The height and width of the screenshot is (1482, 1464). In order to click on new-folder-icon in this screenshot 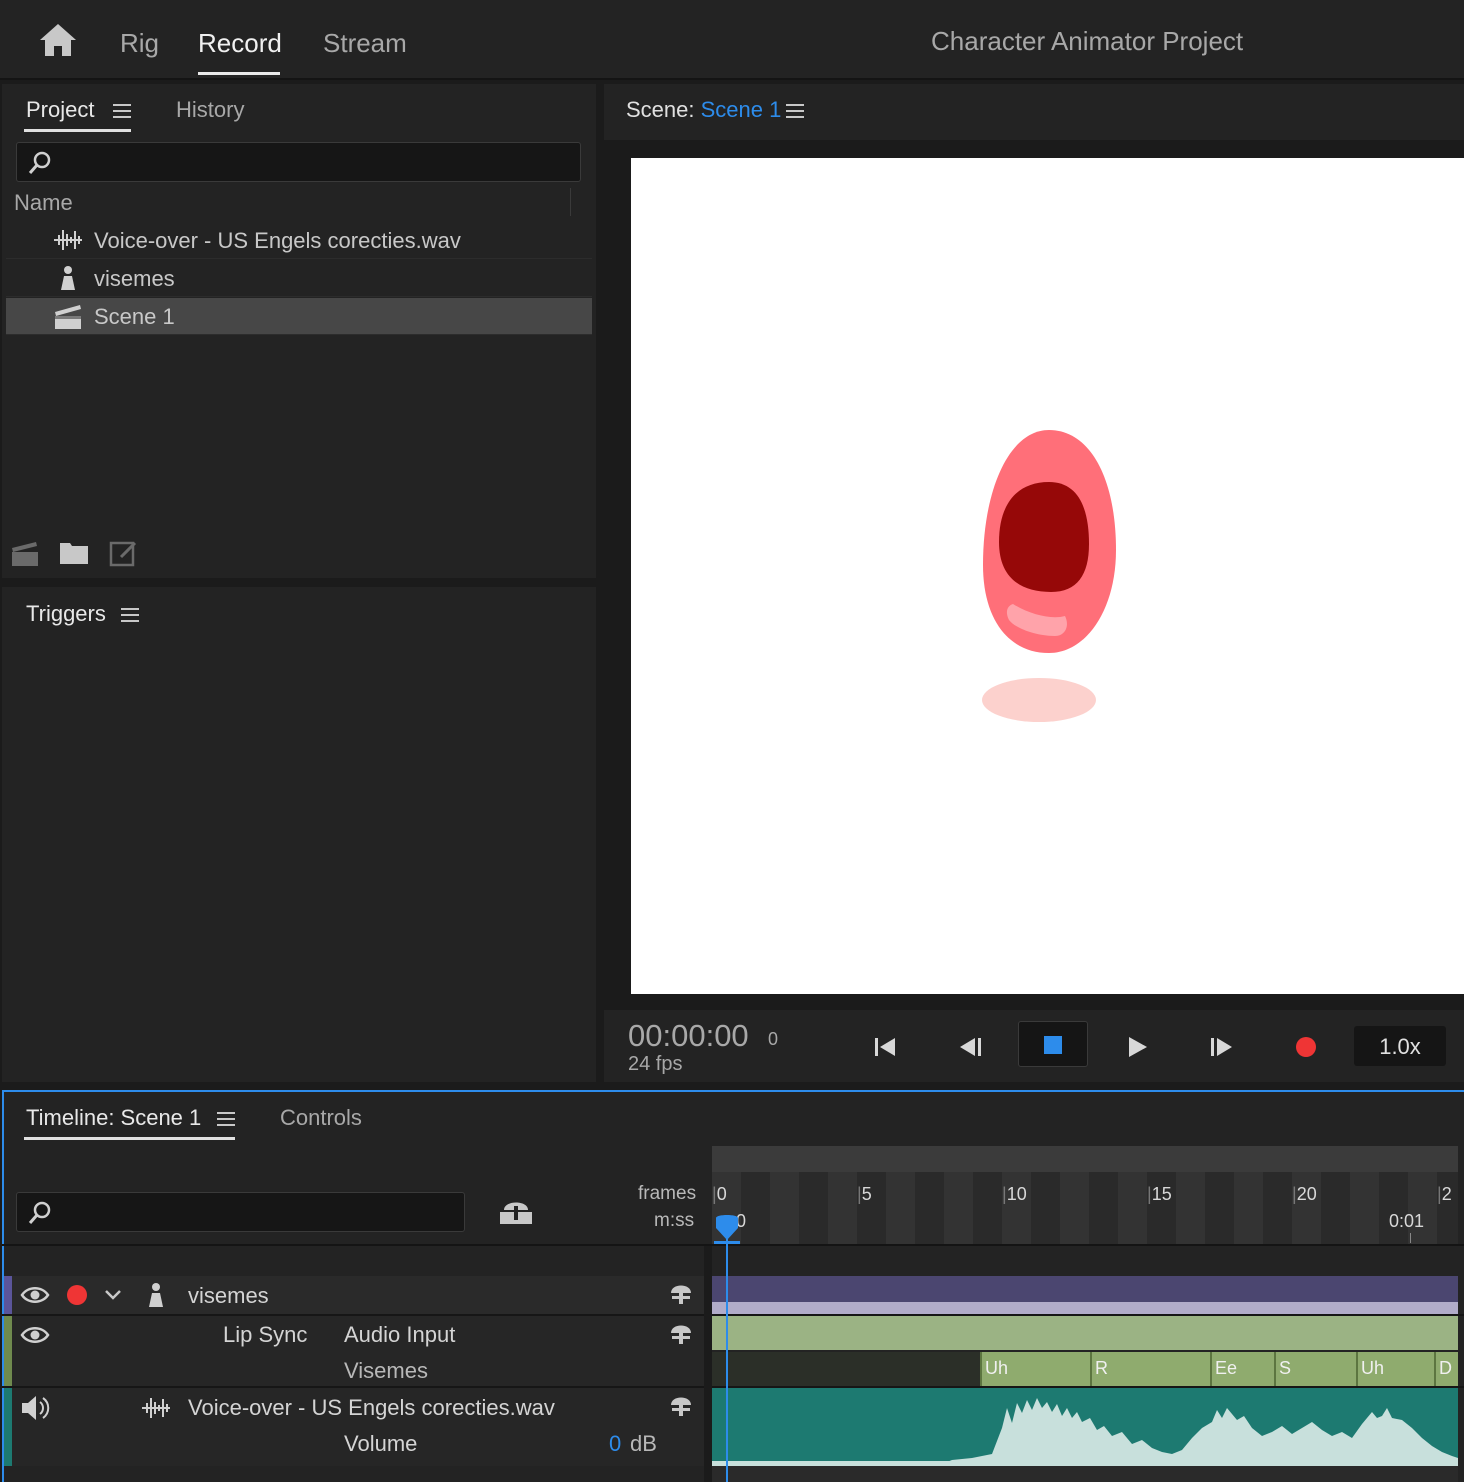, I will do `click(74, 553)`.